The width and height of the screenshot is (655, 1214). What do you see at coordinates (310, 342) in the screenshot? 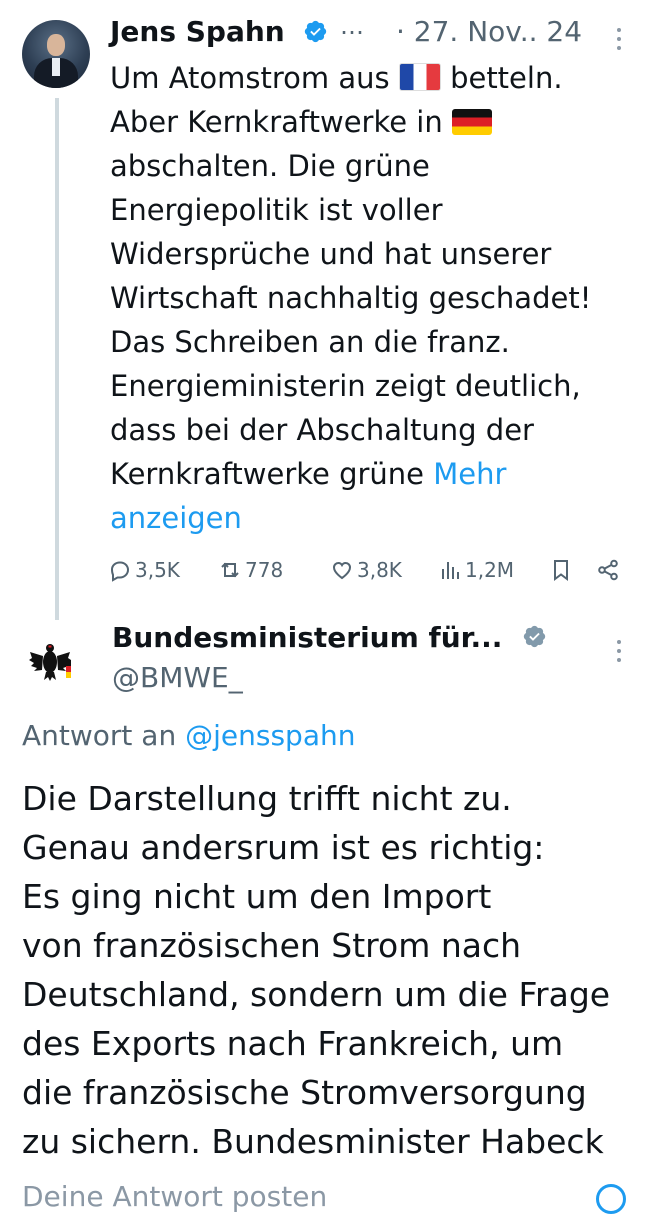
I see `tweet-line: Das Schreiben an die franz.` at bounding box center [310, 342].